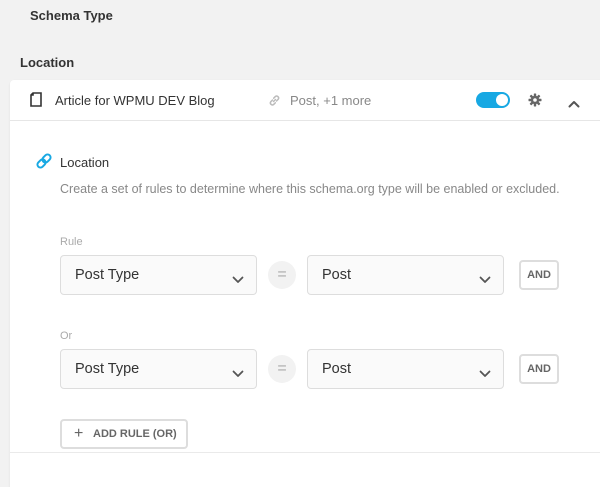  Describe the element at coordinates (85, 162) in the screenshot. I see `location-heading: Location` at that location.